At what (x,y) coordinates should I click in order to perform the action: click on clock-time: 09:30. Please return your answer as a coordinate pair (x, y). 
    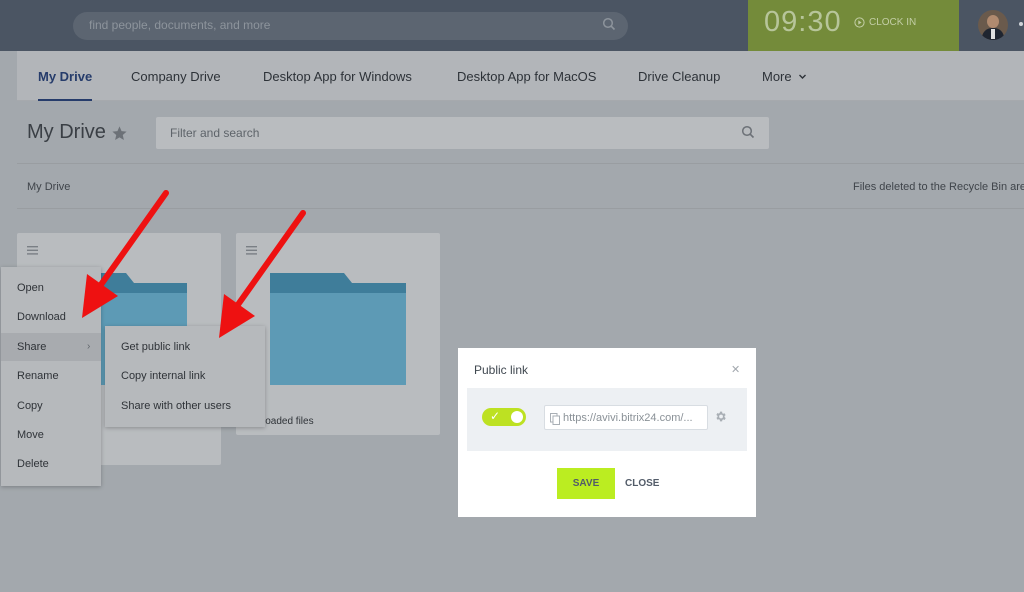
    Looking at the image, I should click on (803, 22).